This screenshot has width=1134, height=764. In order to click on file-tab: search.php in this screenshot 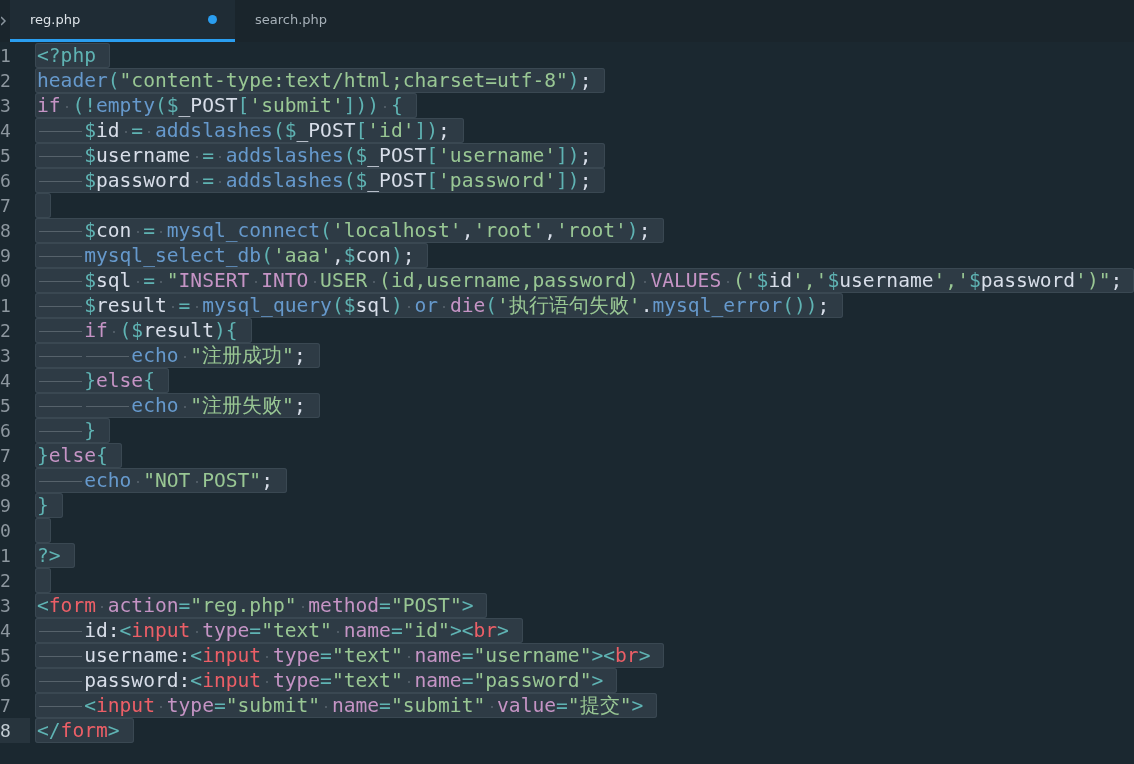, I will do `click(350, 21)`.